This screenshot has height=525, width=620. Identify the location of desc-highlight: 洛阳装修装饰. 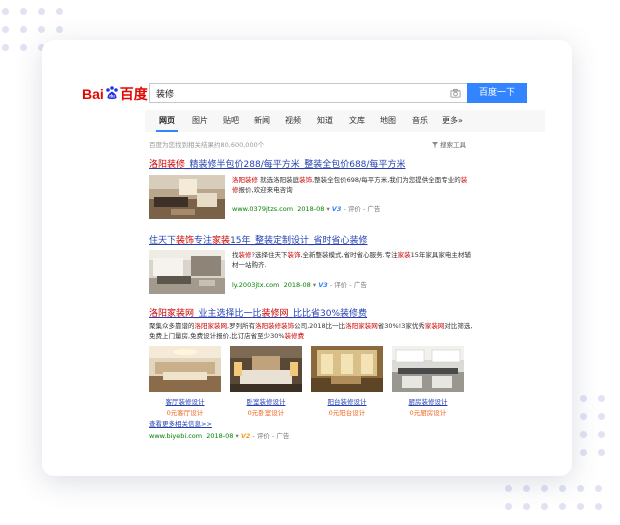
(275, 326).